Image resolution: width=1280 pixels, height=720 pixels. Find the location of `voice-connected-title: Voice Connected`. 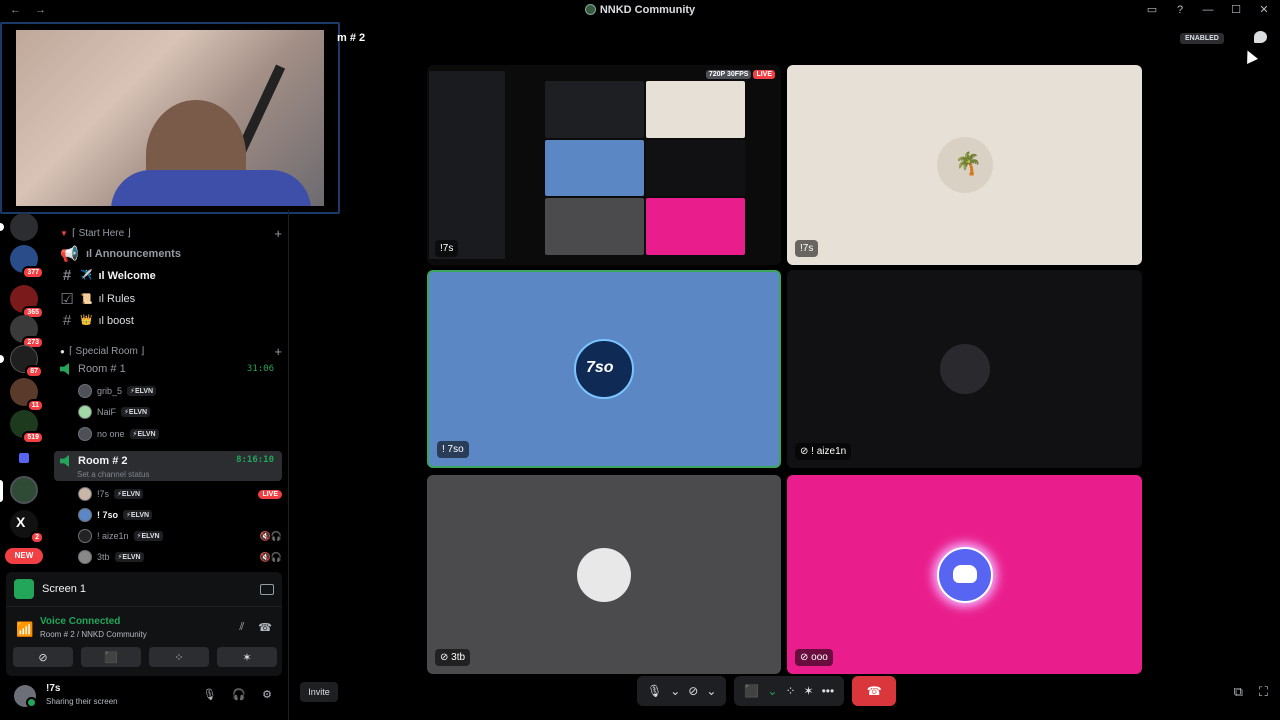

voice-connected-title: Voice Connected is located at coordinates (80, 621).